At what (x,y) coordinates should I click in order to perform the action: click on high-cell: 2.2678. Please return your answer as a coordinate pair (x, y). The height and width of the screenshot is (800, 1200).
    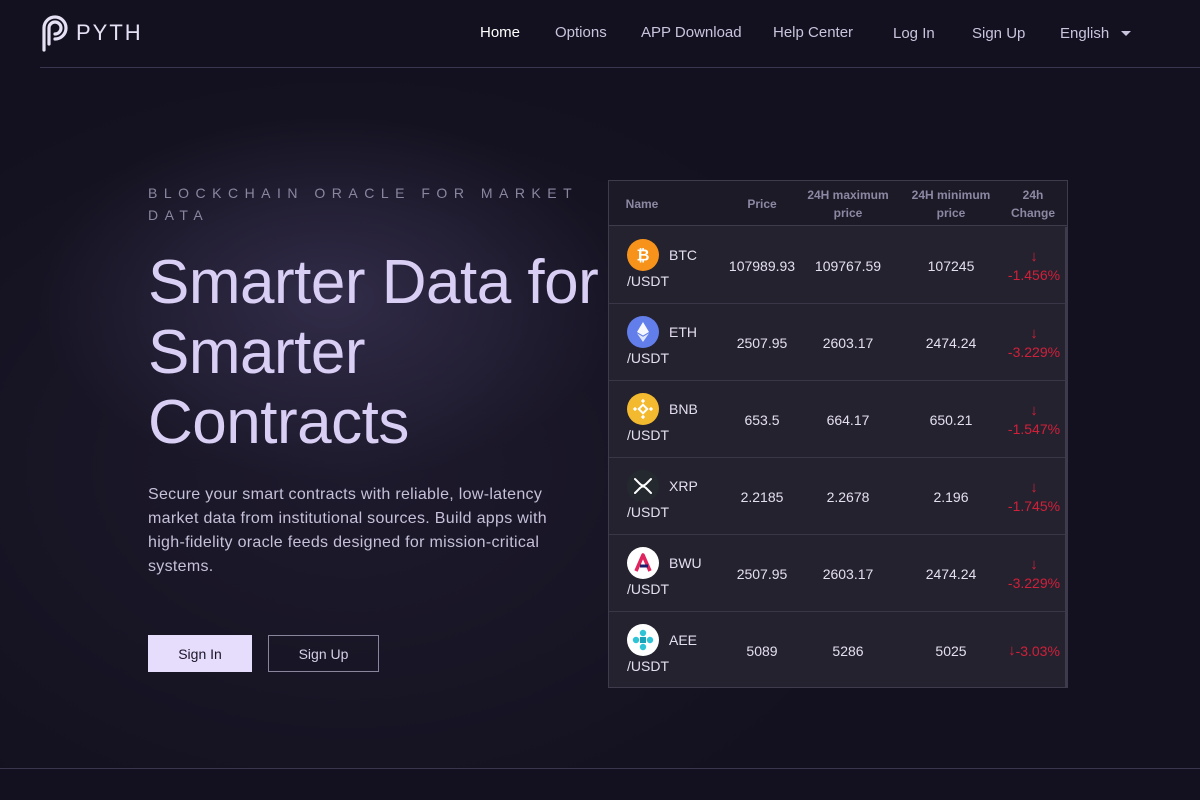
    Looking at the image, I should click on (848, 496).